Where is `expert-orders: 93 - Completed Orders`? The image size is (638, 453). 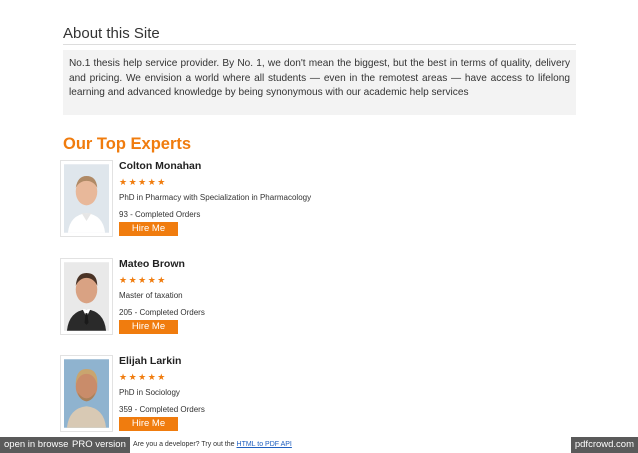 expert-orders: 93 - Completed Orders is located at coordinates (160, 214).